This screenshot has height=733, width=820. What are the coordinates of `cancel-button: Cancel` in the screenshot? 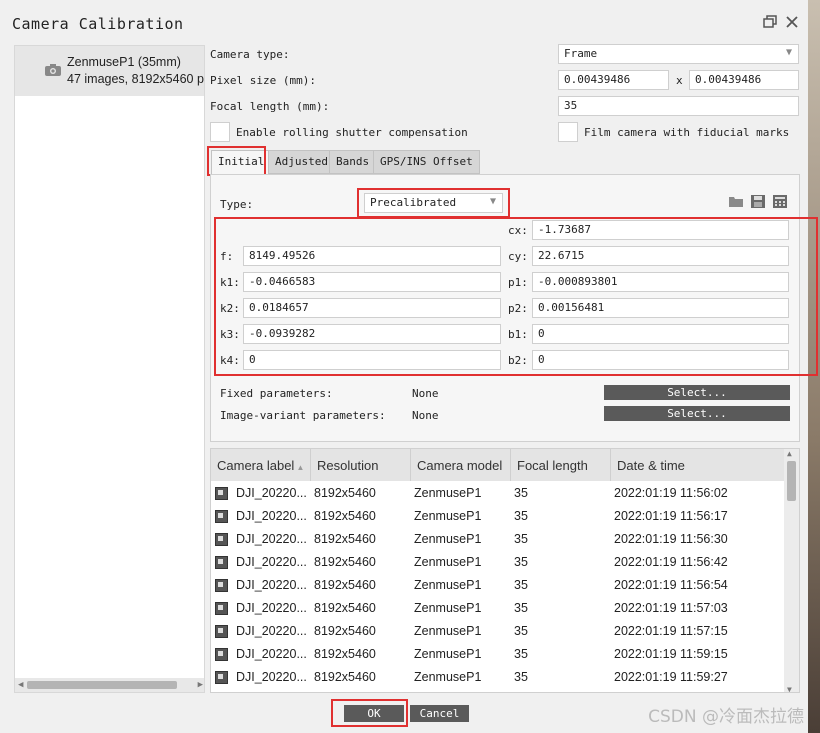 It's located at (439, 713).